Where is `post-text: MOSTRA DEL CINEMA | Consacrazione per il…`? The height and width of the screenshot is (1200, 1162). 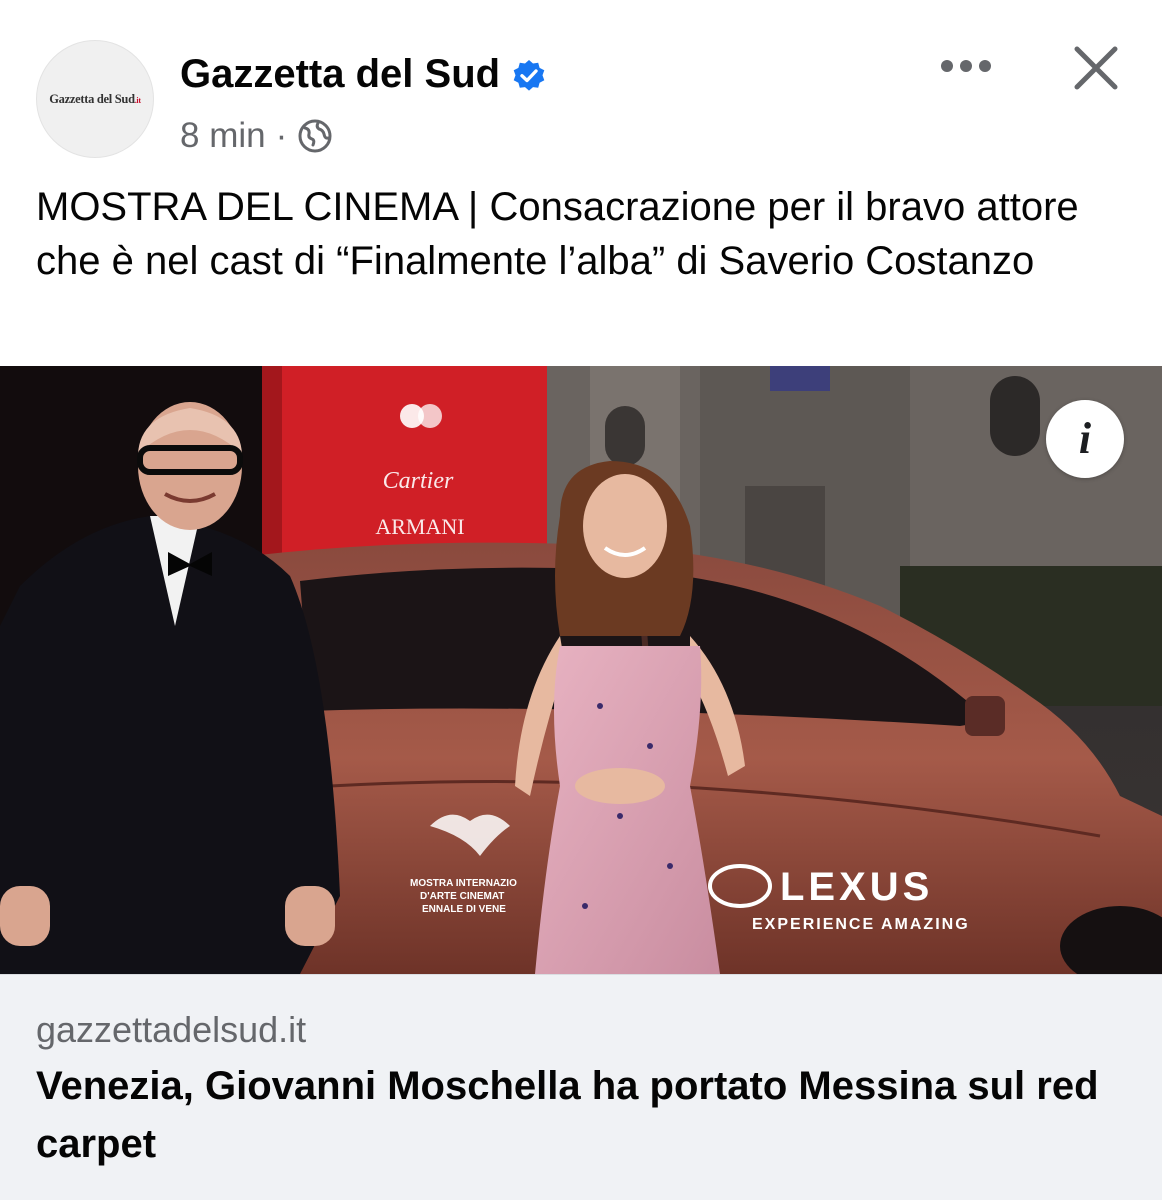 post-text: MOSTRA DEL CINEMA | Consacrazione per il… is located at coordinates (557, 234).